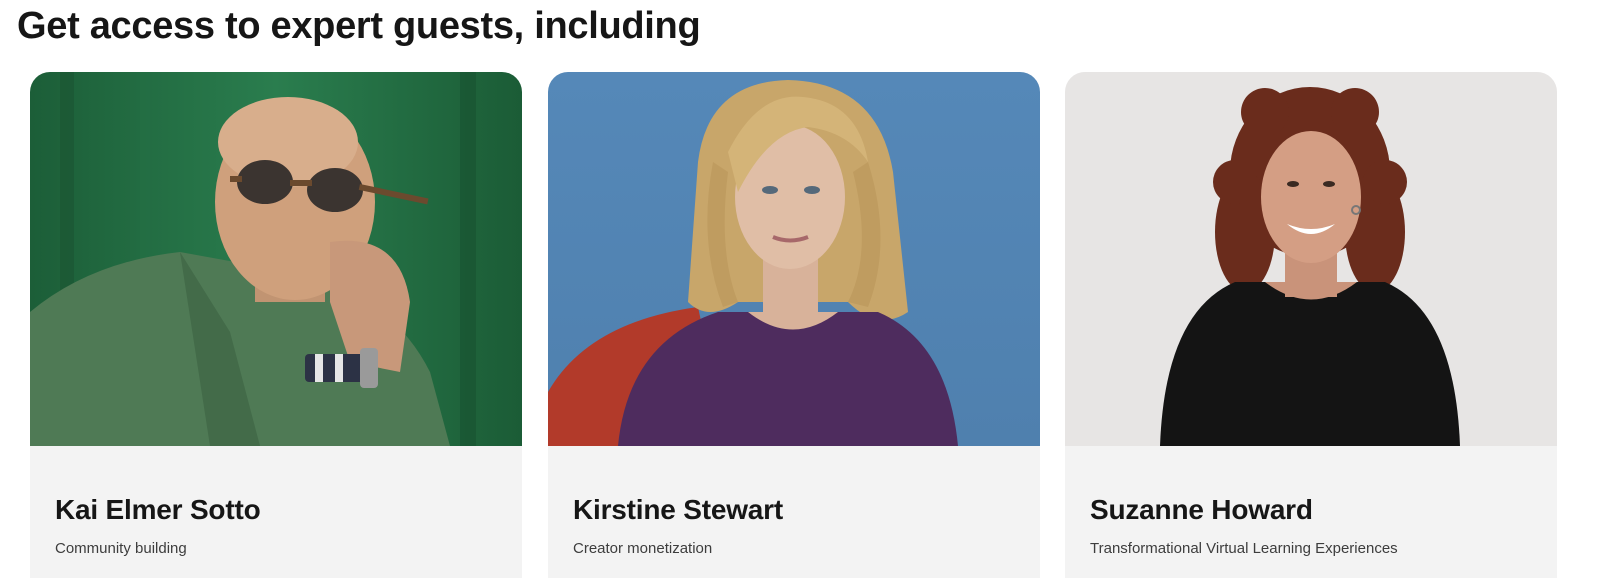 The height and width of the screenshot is (578, 1600). I want to click on guest-topic: Creator monetization, so click(643, 548).